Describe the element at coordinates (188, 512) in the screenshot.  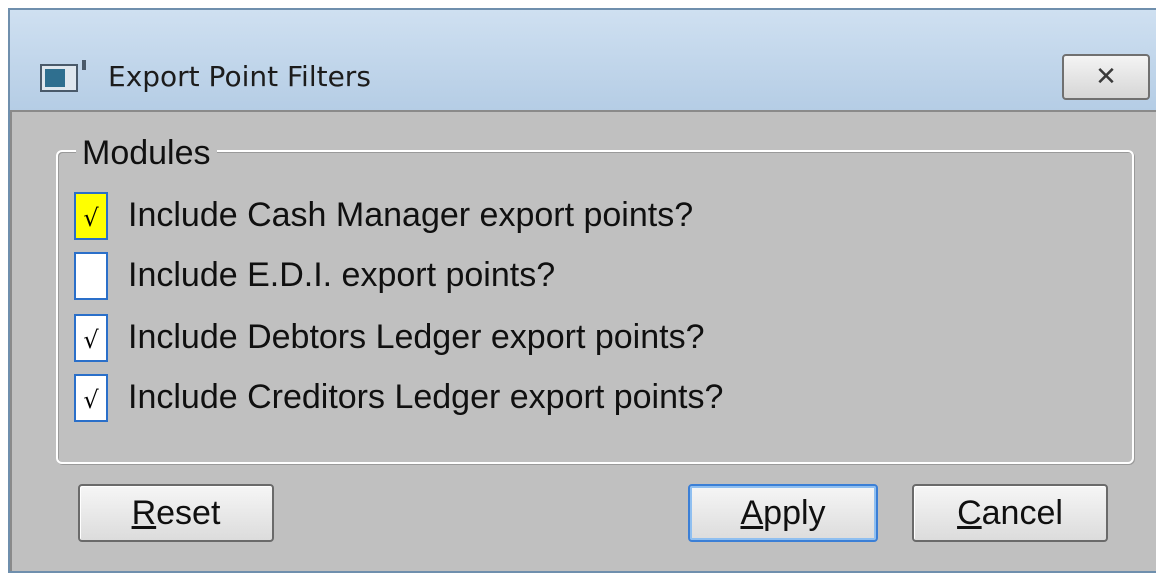
I see `reset-label: eset` at that location.